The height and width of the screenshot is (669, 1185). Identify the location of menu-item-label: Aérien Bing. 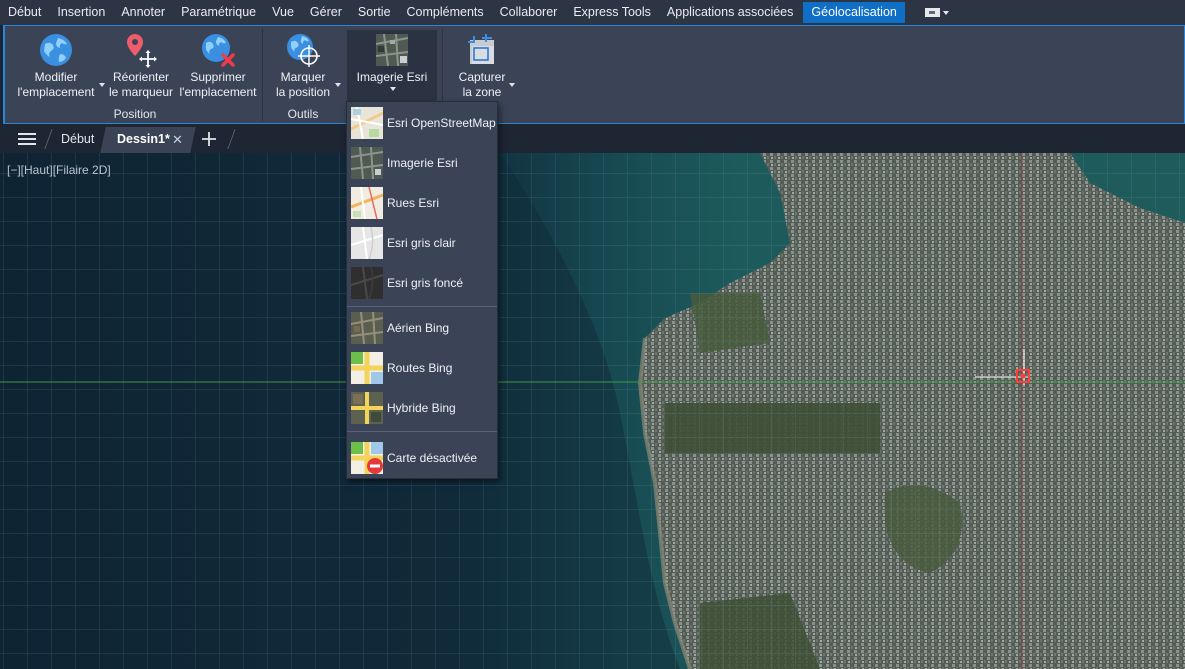
(418, 328).